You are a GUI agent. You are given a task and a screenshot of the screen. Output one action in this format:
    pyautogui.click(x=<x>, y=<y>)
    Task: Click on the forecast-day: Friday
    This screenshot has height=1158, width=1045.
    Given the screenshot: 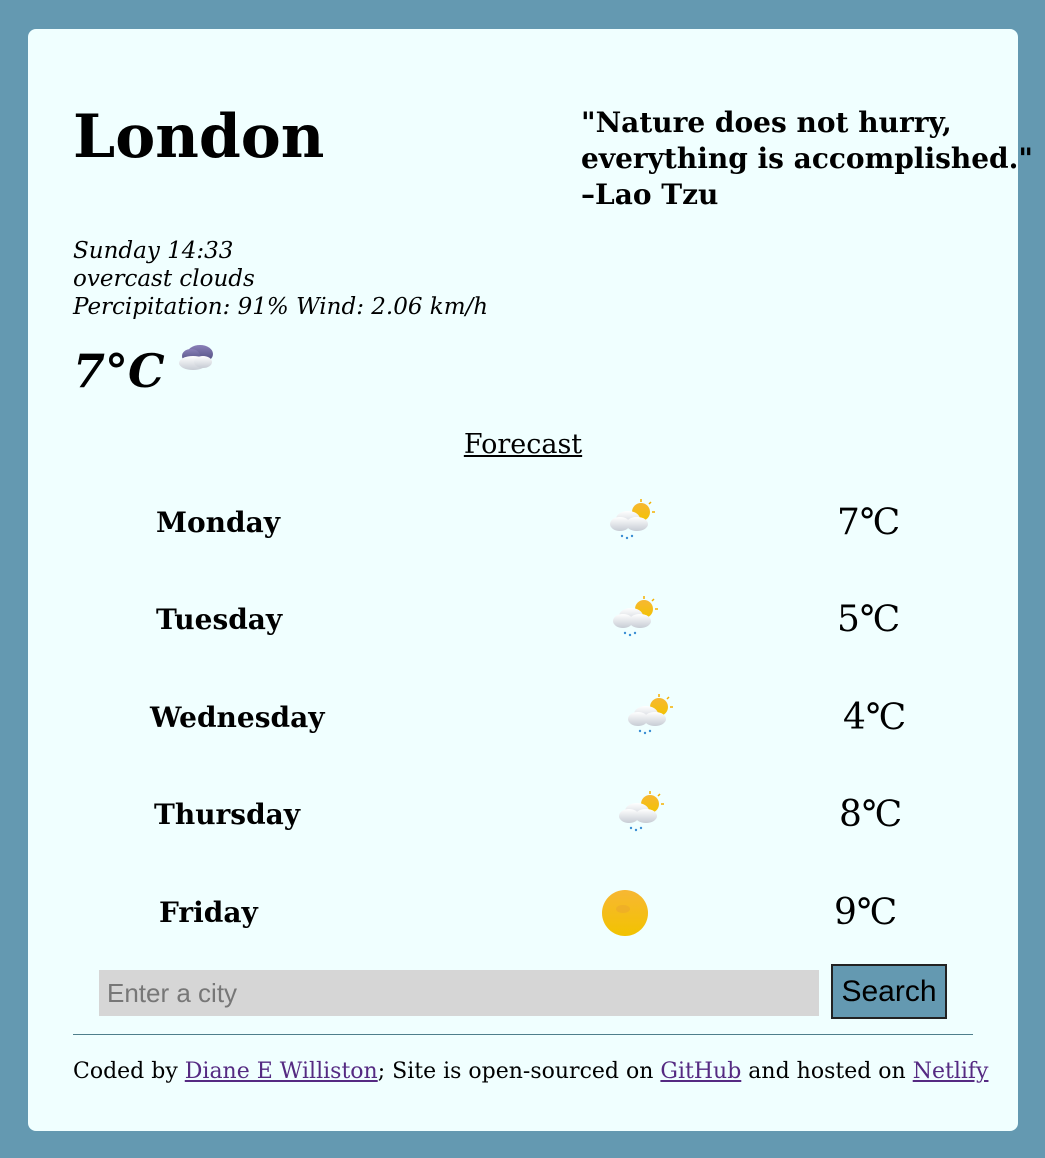 What is the action you would take?
    pyautogui.click(x=208, y=912)
    